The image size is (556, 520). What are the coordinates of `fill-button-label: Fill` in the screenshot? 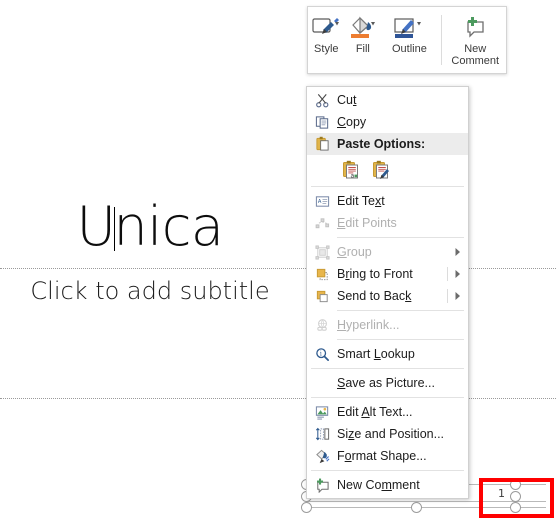 It's located at (362, 49).